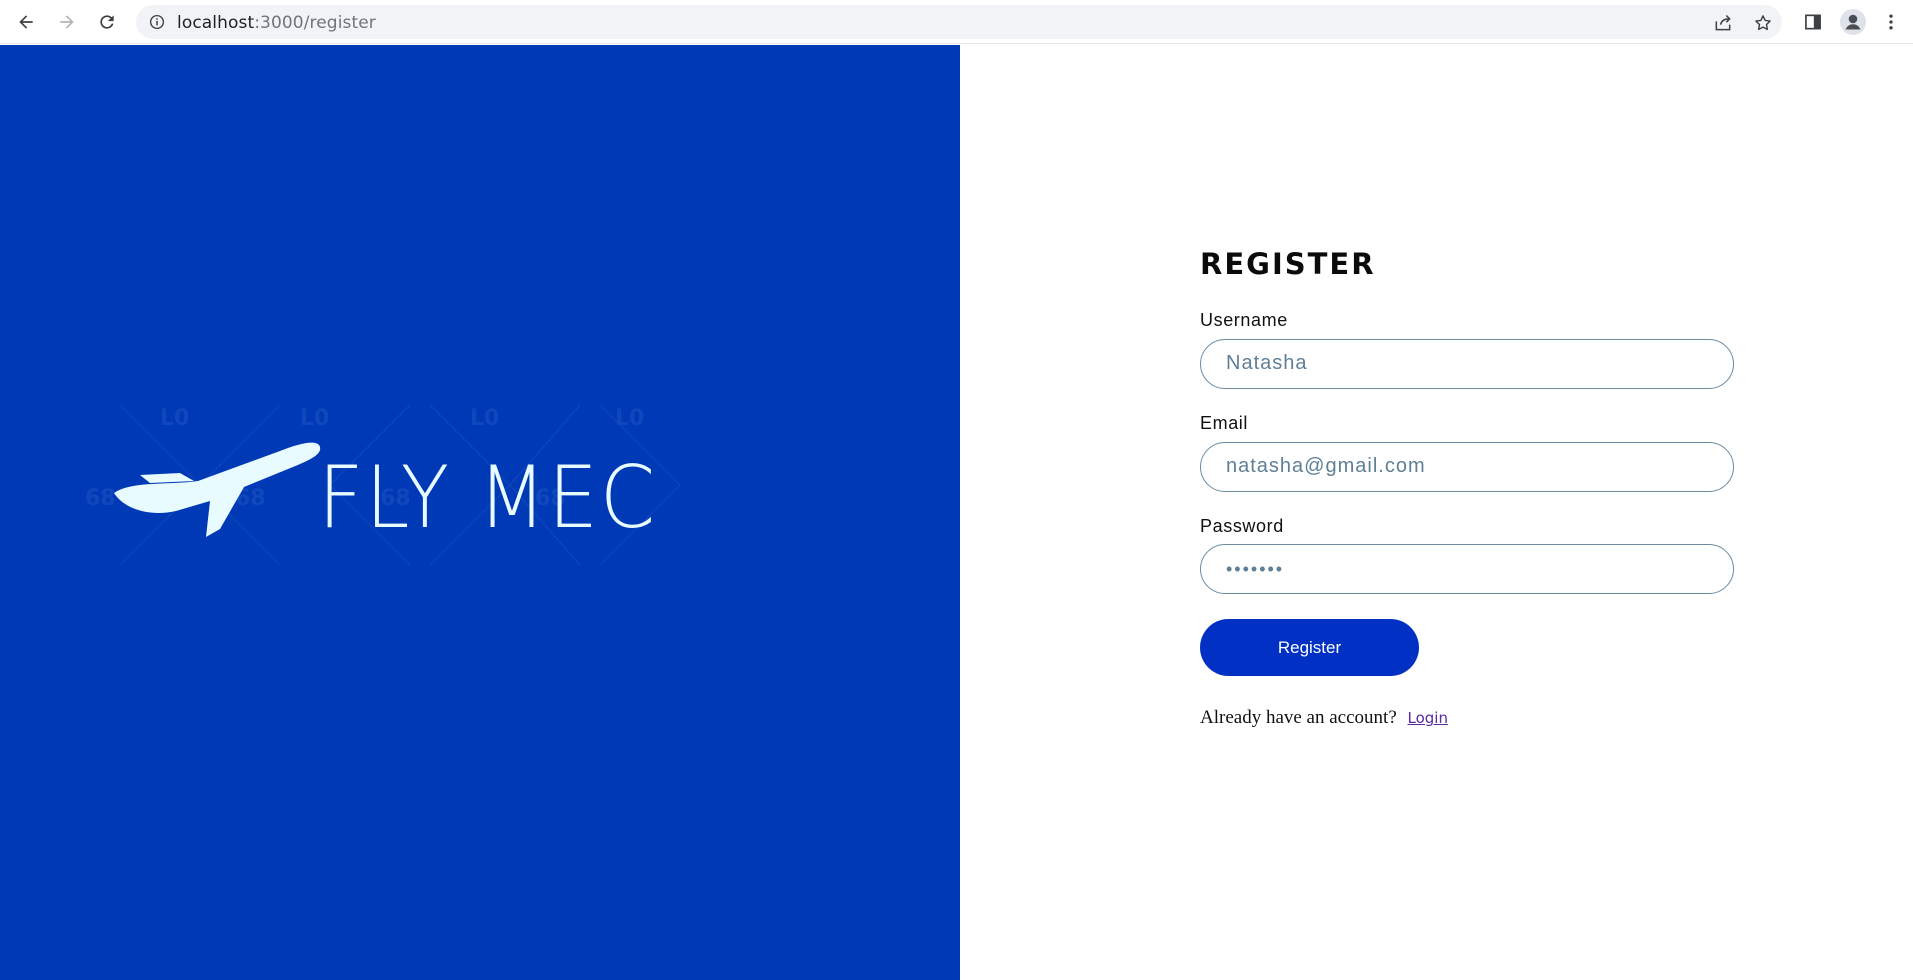 The image size is (1913, 980). I want to click on email-input, so click(1467, 466).